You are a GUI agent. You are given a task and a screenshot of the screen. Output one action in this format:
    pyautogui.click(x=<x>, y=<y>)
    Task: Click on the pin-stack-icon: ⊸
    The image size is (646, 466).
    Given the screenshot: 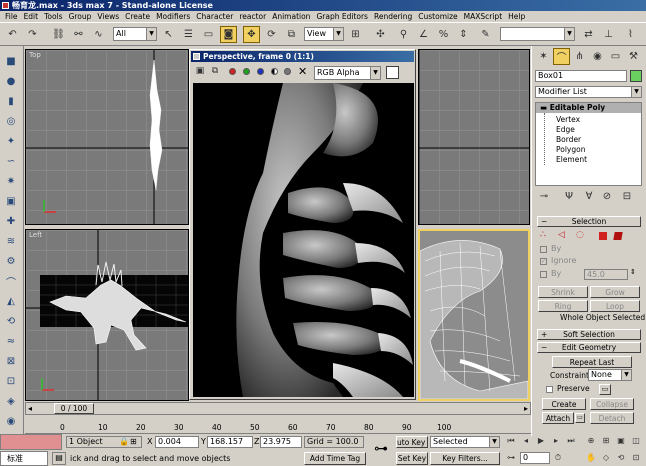 What is the action you would take?
    pyautogui.click(x=544, y=196)
    